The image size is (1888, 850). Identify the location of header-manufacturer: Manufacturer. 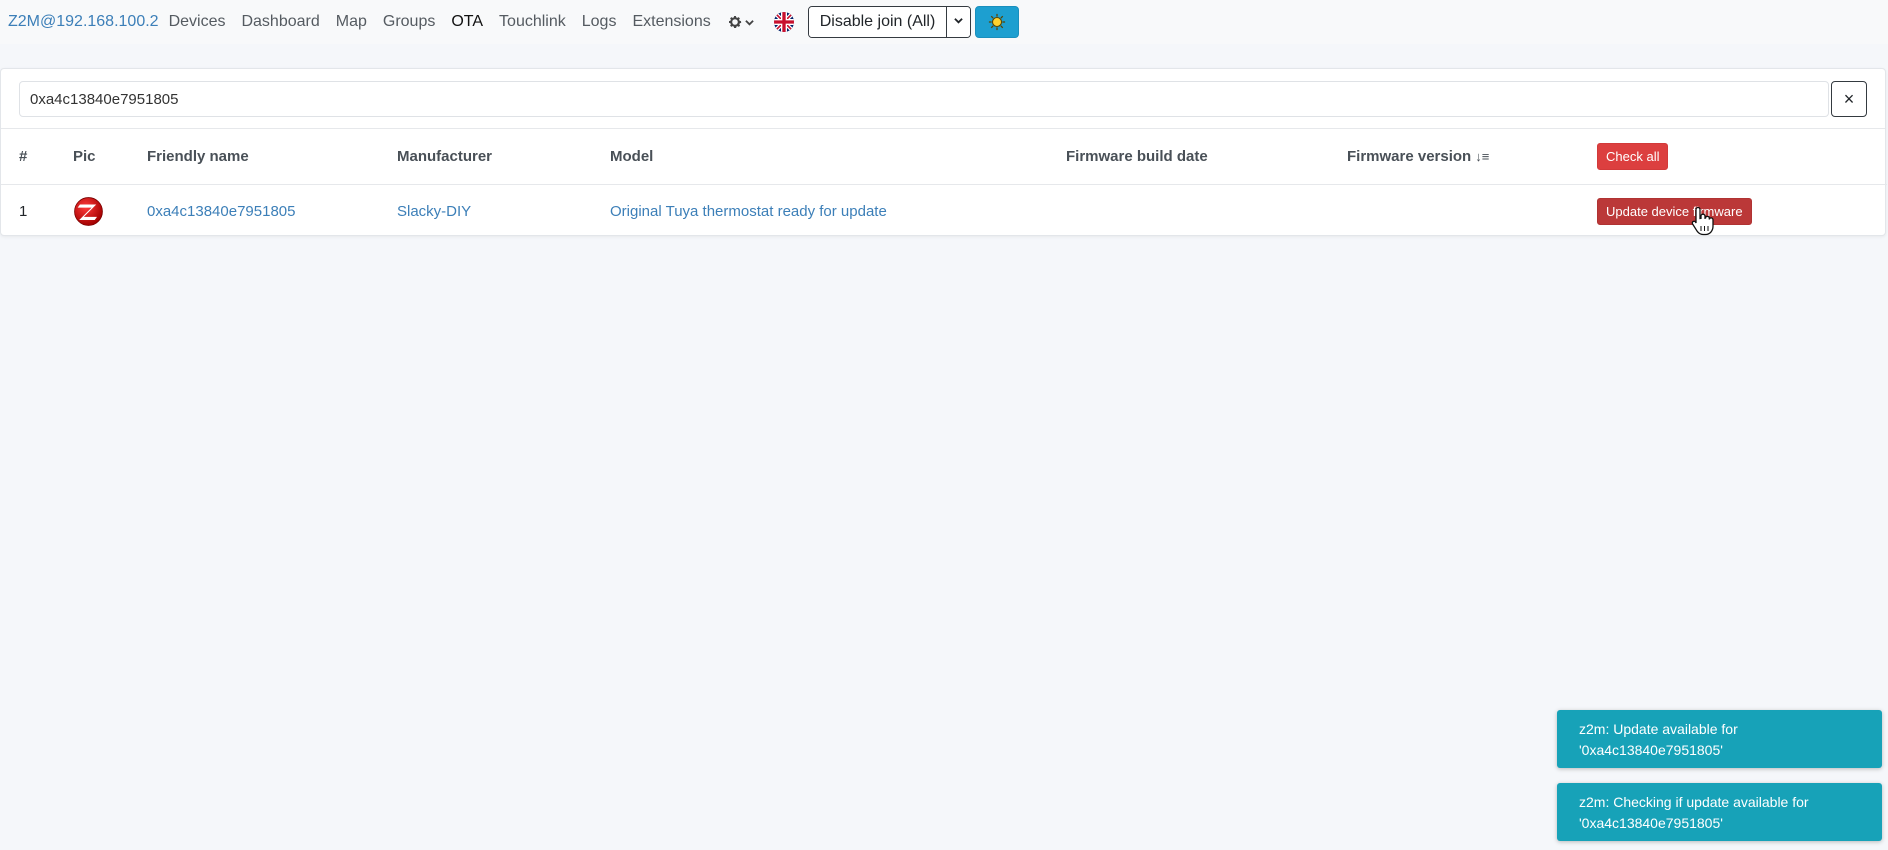
(503, 157).